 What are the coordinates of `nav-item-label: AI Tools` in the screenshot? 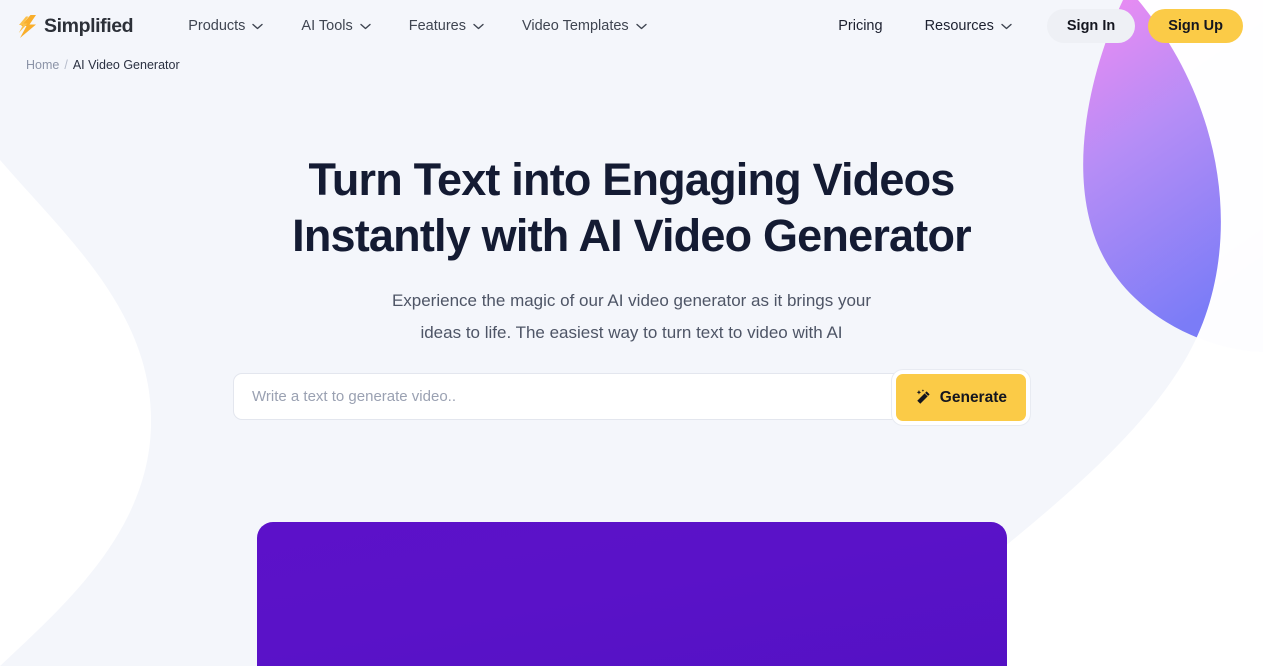 It's located at (327, 26).